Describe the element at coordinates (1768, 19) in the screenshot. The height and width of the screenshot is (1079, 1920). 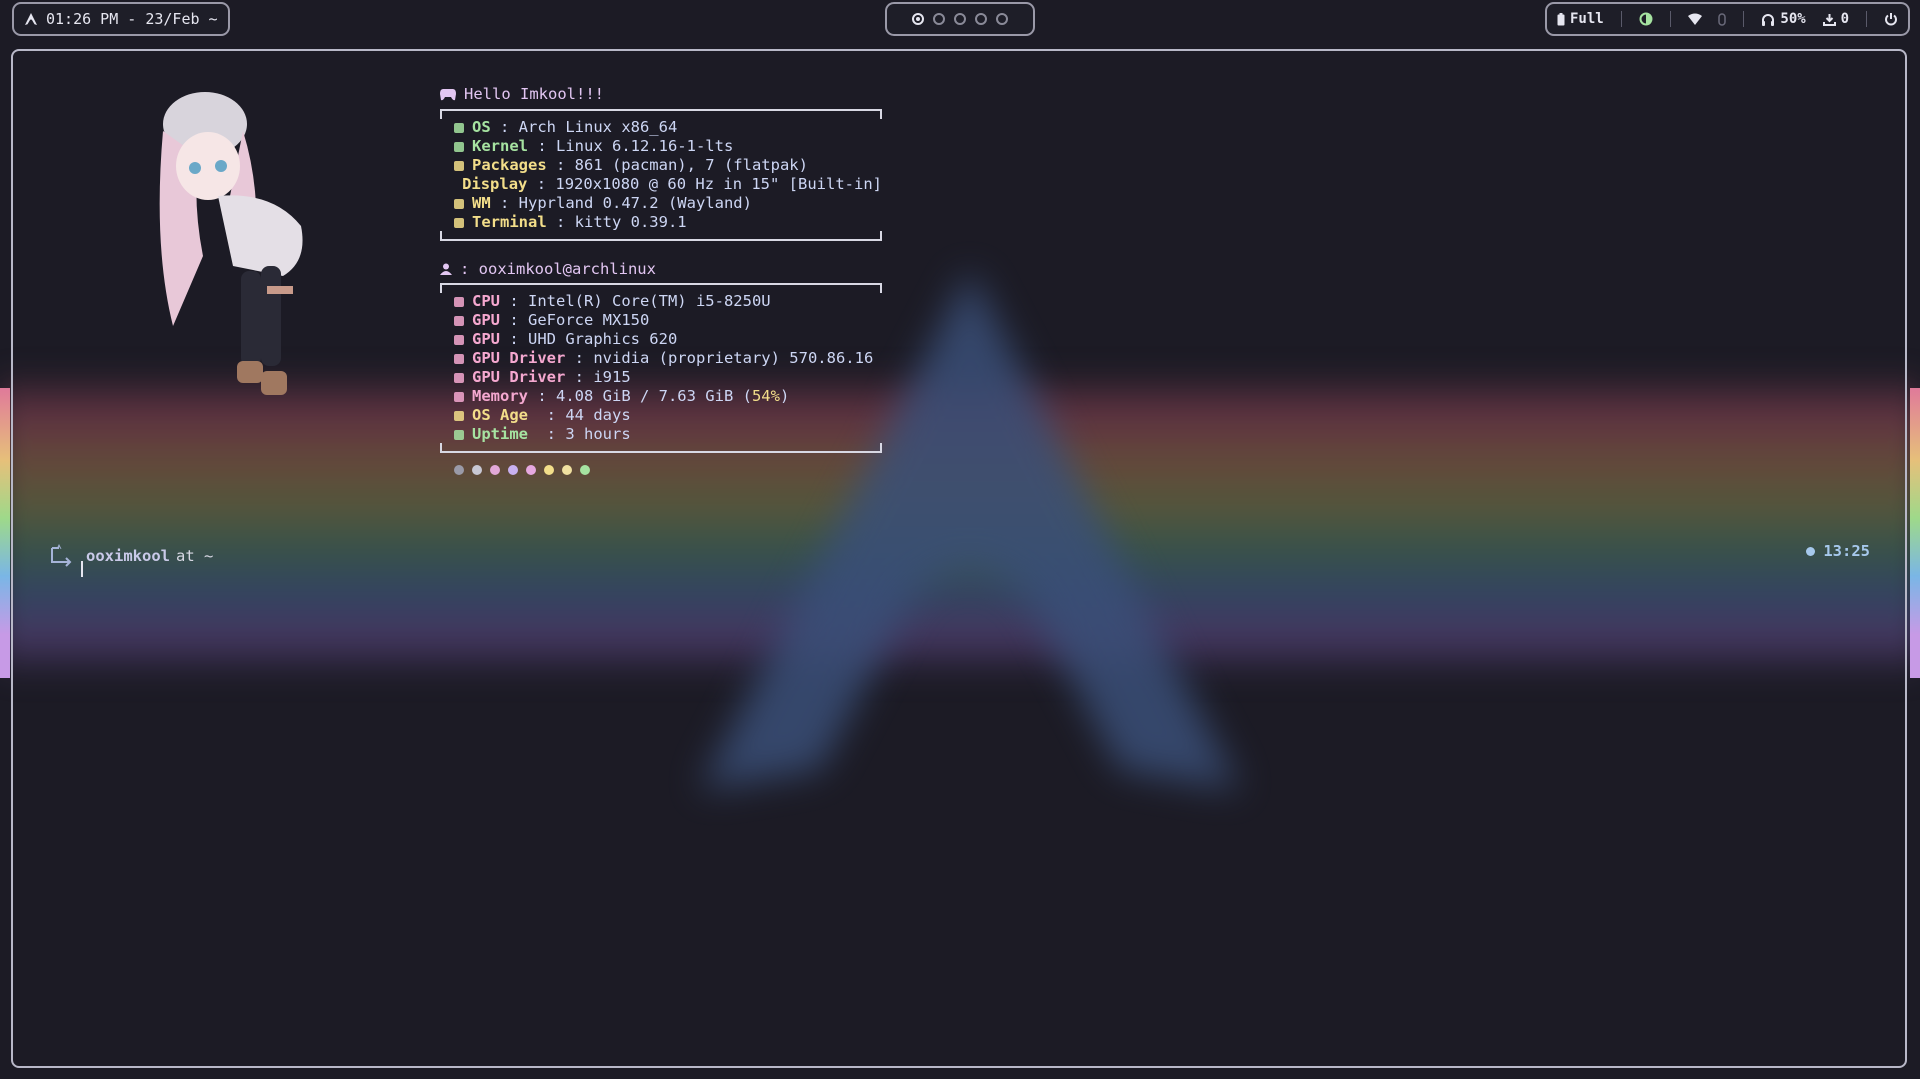
I see `headphones-icon` at that location.